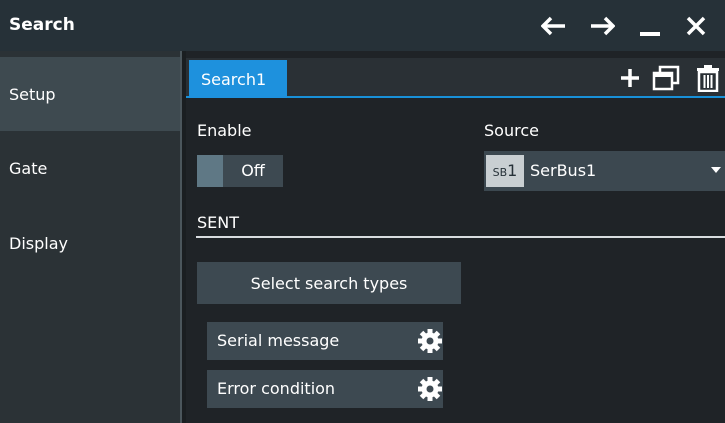 Image resolution: width=725 pixels, height=423 pixels. I want to click on enable-label: Enable, so click(224, 130).